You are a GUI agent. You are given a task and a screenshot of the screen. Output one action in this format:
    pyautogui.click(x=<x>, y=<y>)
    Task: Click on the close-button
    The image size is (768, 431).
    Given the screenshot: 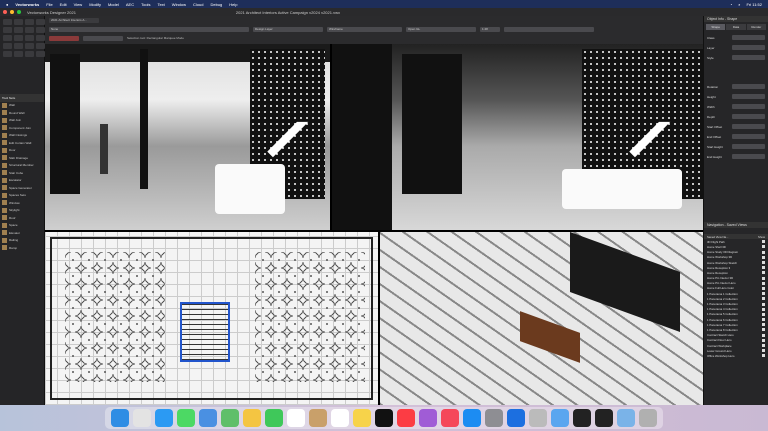 What is the action you would take?
    pyautogui.click(x=5, y=12)
    